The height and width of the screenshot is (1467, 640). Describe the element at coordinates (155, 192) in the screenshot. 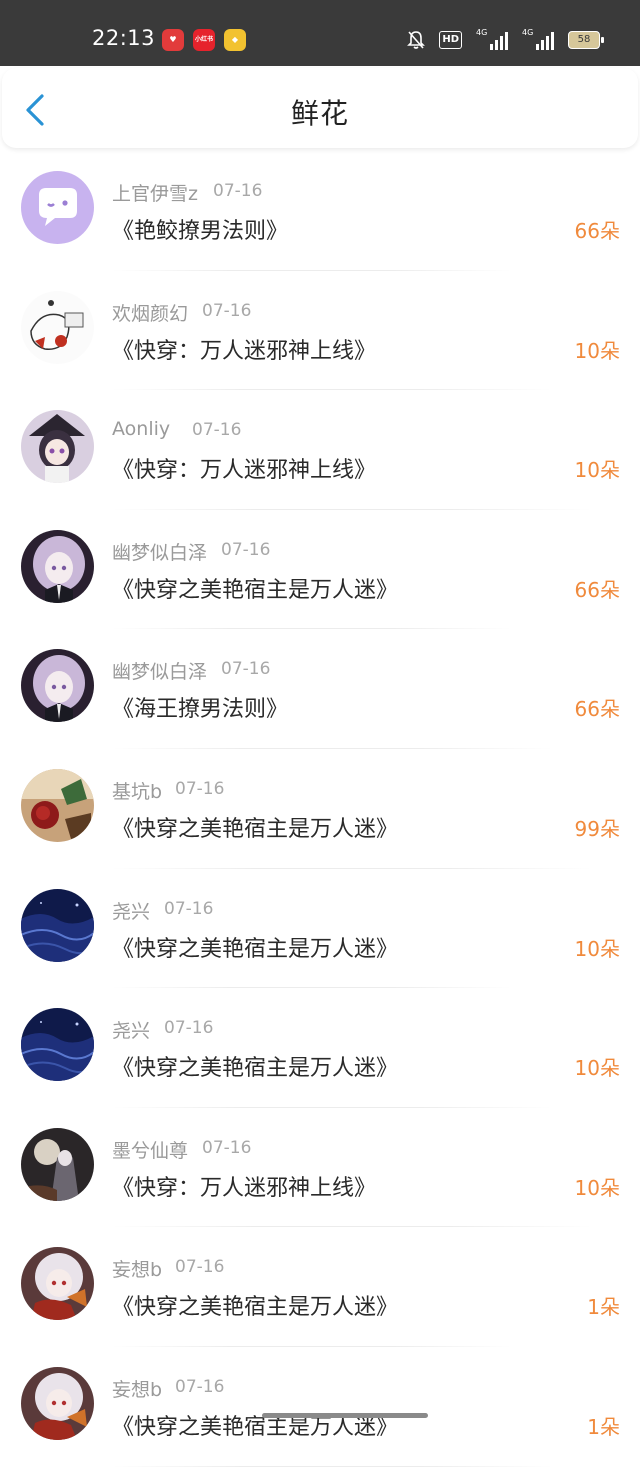

I see `user-name: 上官伊雪z` at that location.